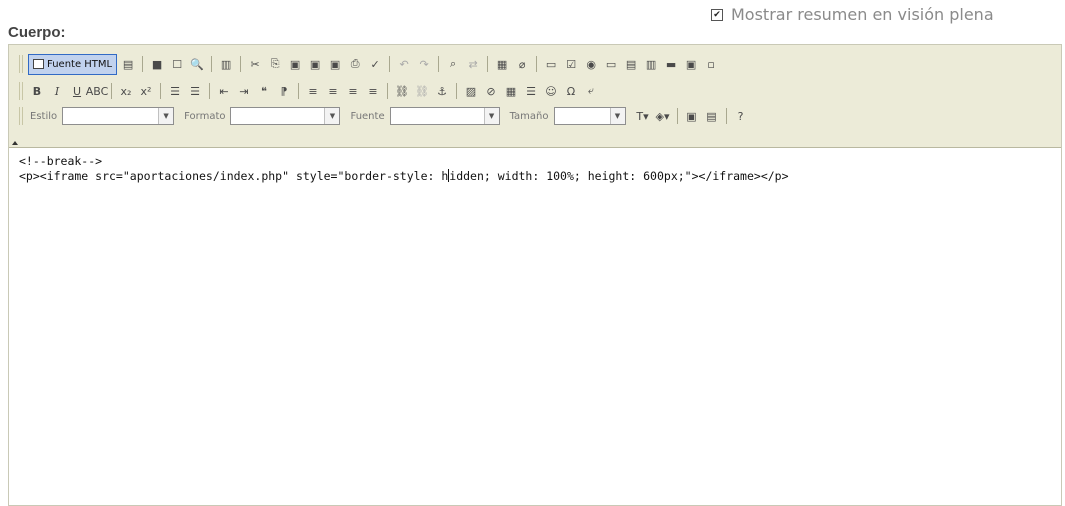 The height and width of the screenshot is (506, 1065). Describe the element at coordinates (375, 64) in the screenshot. I see `spellcheck-icon: ✓` at that location.